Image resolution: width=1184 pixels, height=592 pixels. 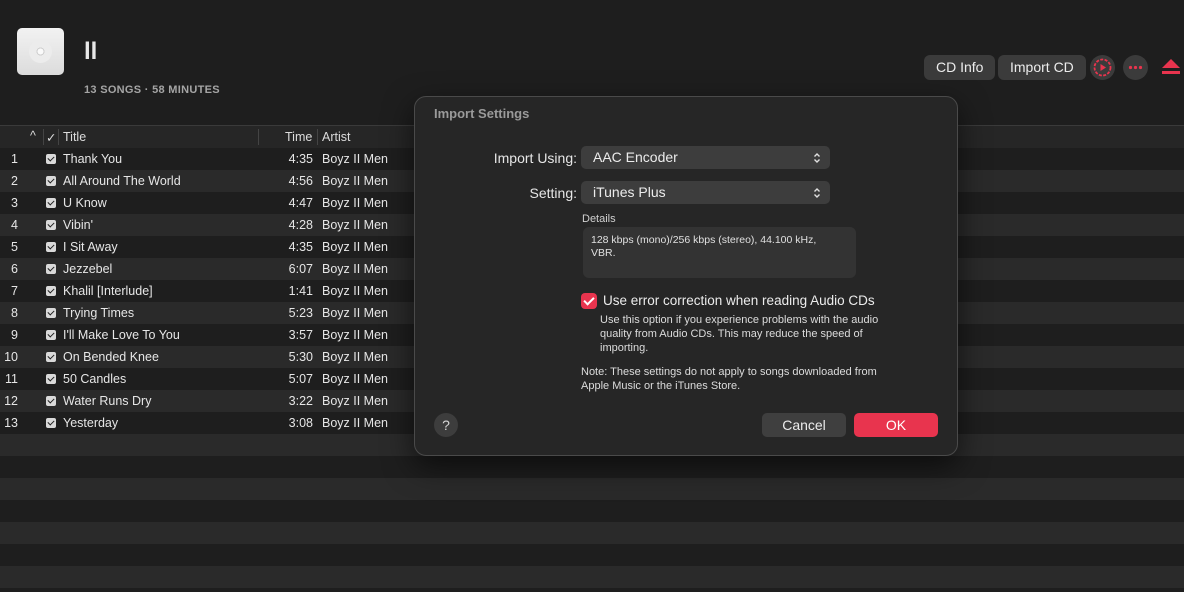 What do you see at coordinates (300, 335) in the screenshot?
I see `track-time: 3:57` at bounding box center [300, 335].